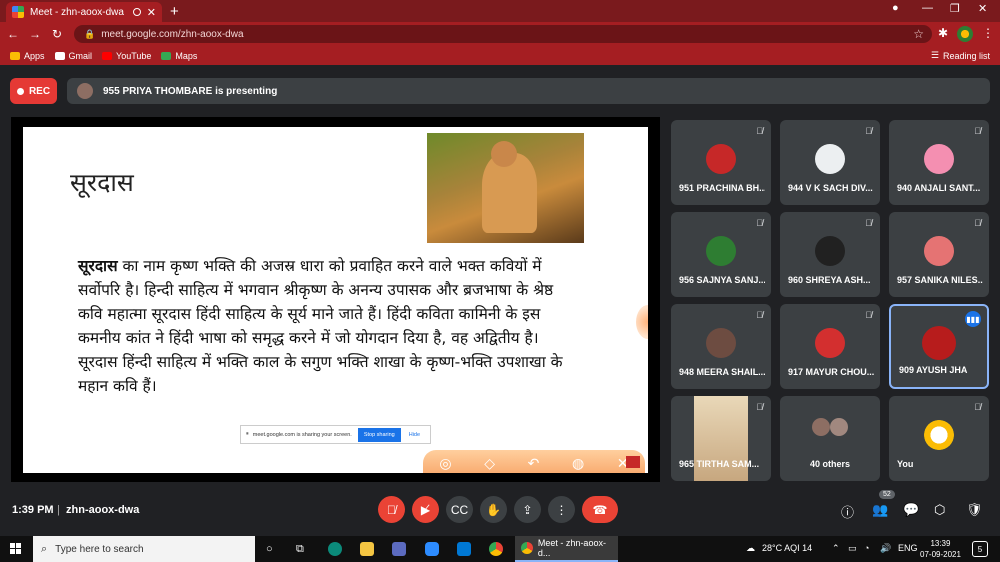  What do you see at coordinates (20, 91) in the screenshot?
I see `record-dot-icon` at bounding box center [20, 91].